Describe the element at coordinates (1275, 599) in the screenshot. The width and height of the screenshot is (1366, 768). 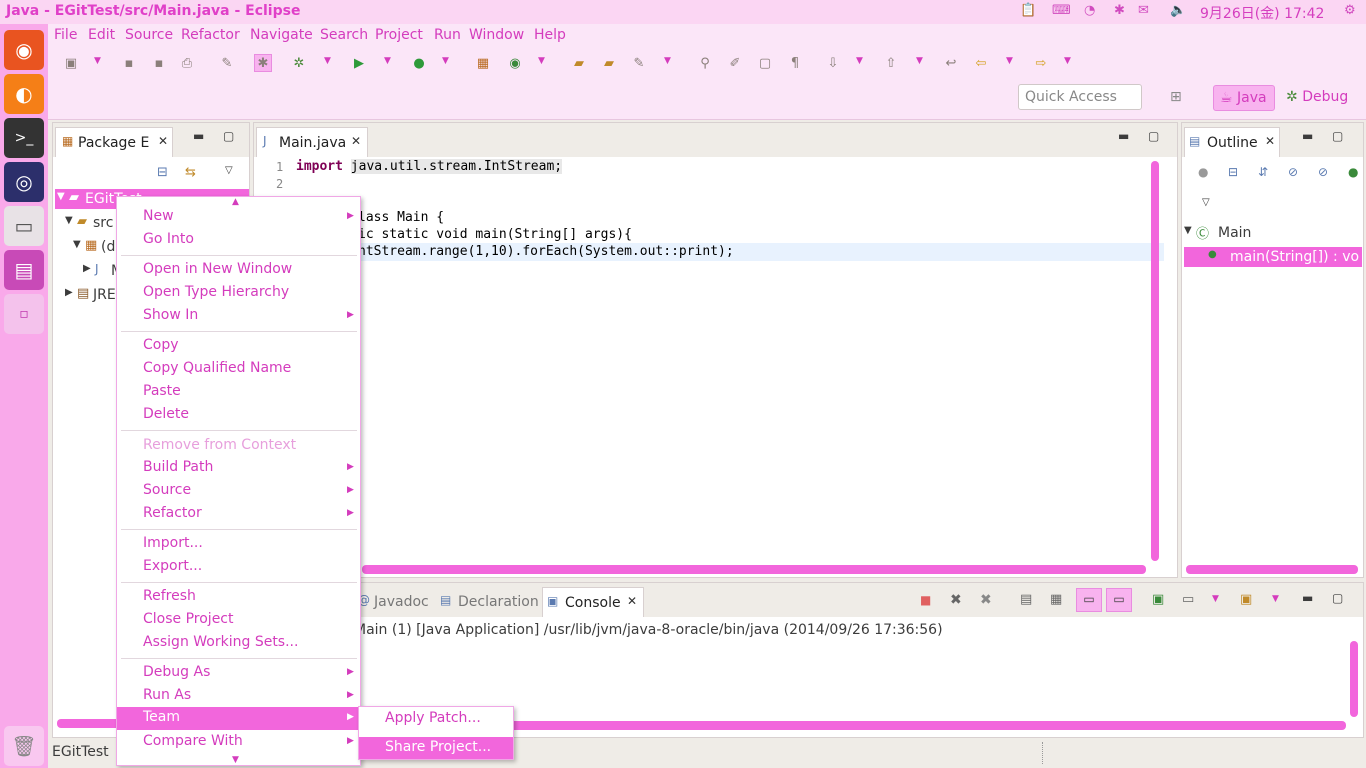
I see `open-console-dropdown-icon: ▼` at that location.